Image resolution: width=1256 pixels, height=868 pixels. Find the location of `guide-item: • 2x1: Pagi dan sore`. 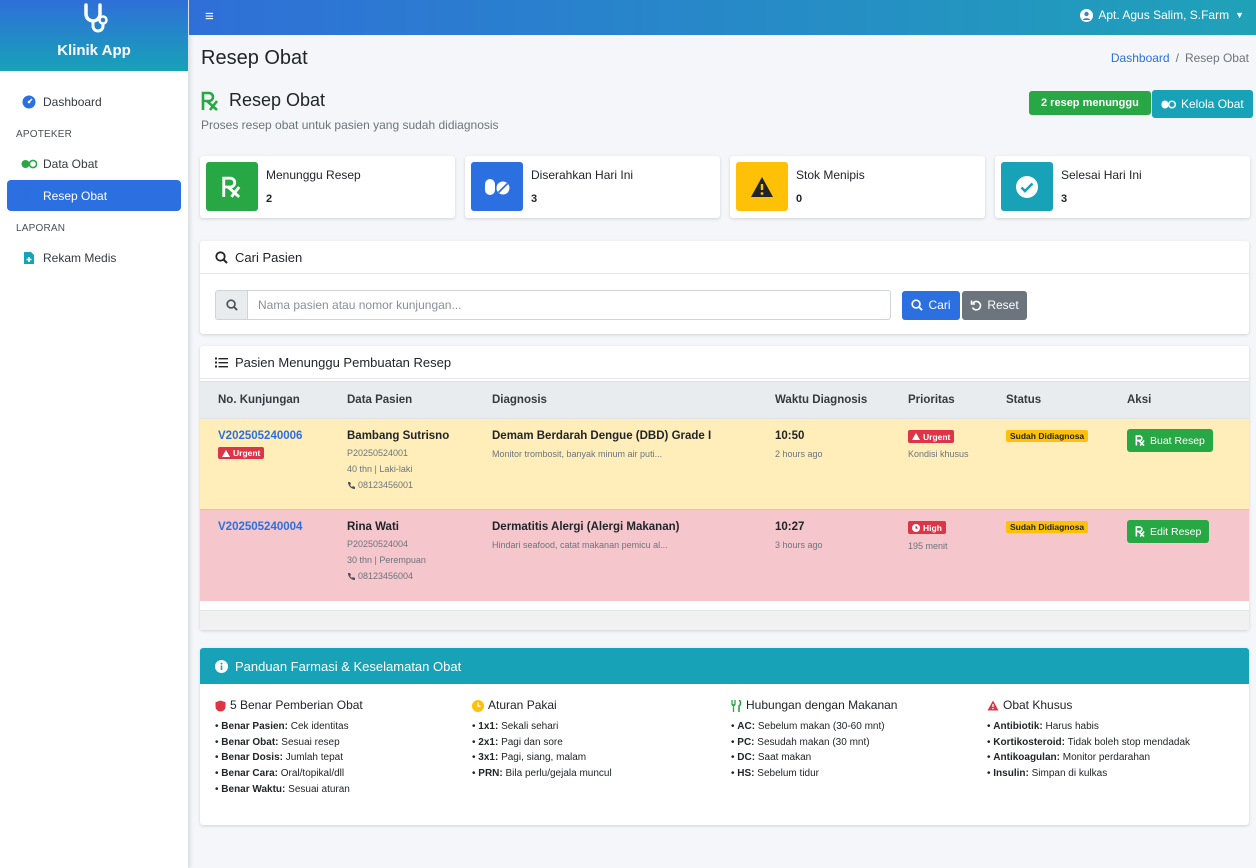

guide-item: • 2x1: Pagi dan sore is located at coordinates (517, 742).